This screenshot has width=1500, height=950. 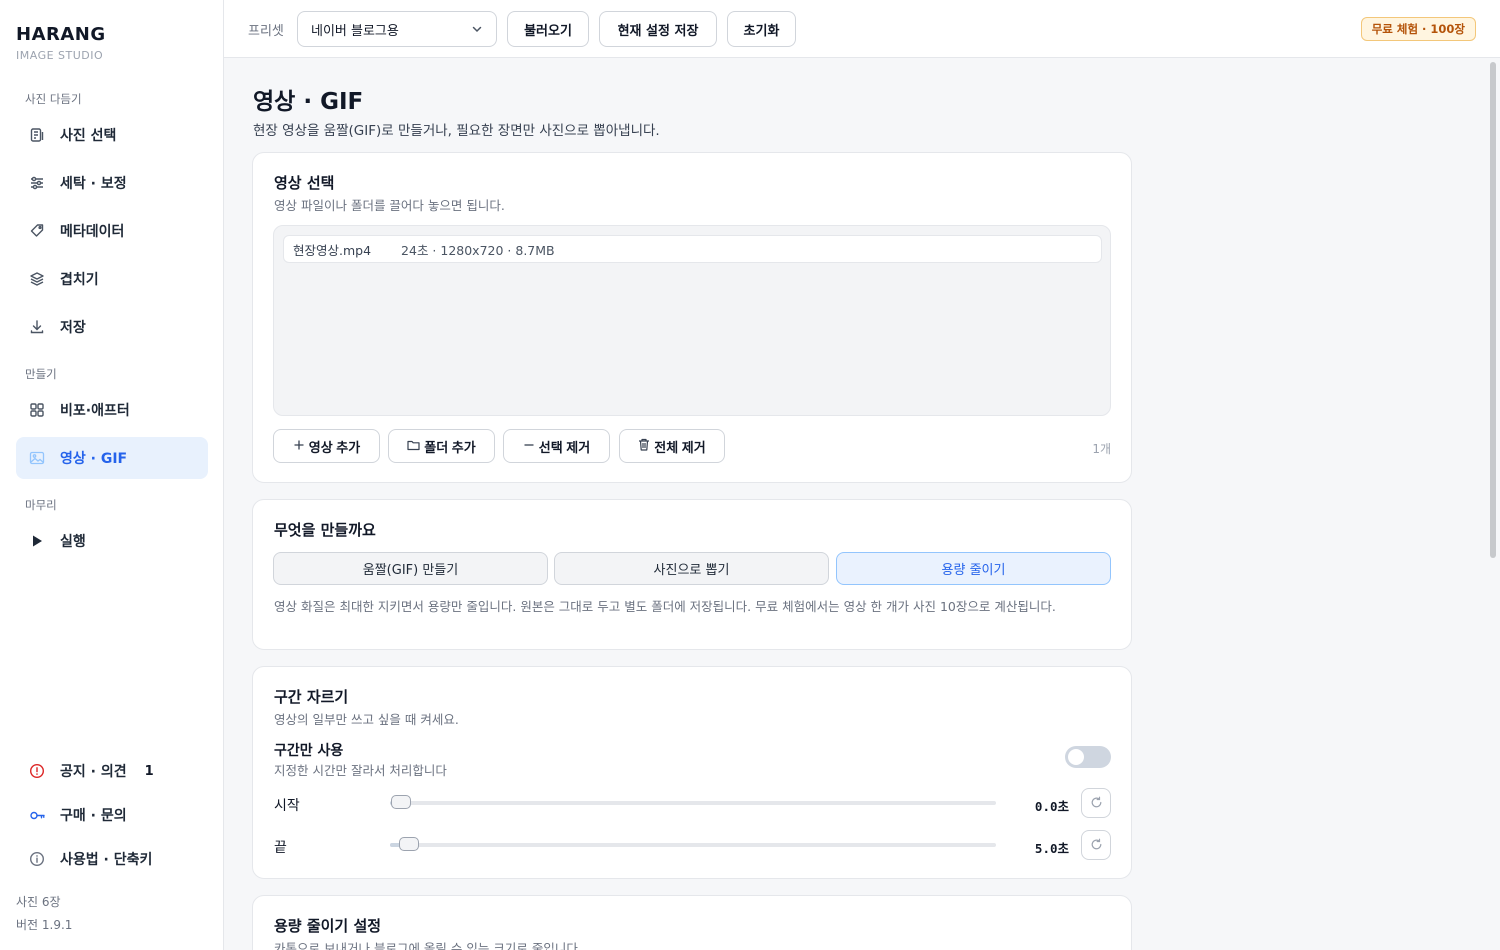 I want to click on save-settings-button: 현재 설정 저장, so click(x=658, y=29).